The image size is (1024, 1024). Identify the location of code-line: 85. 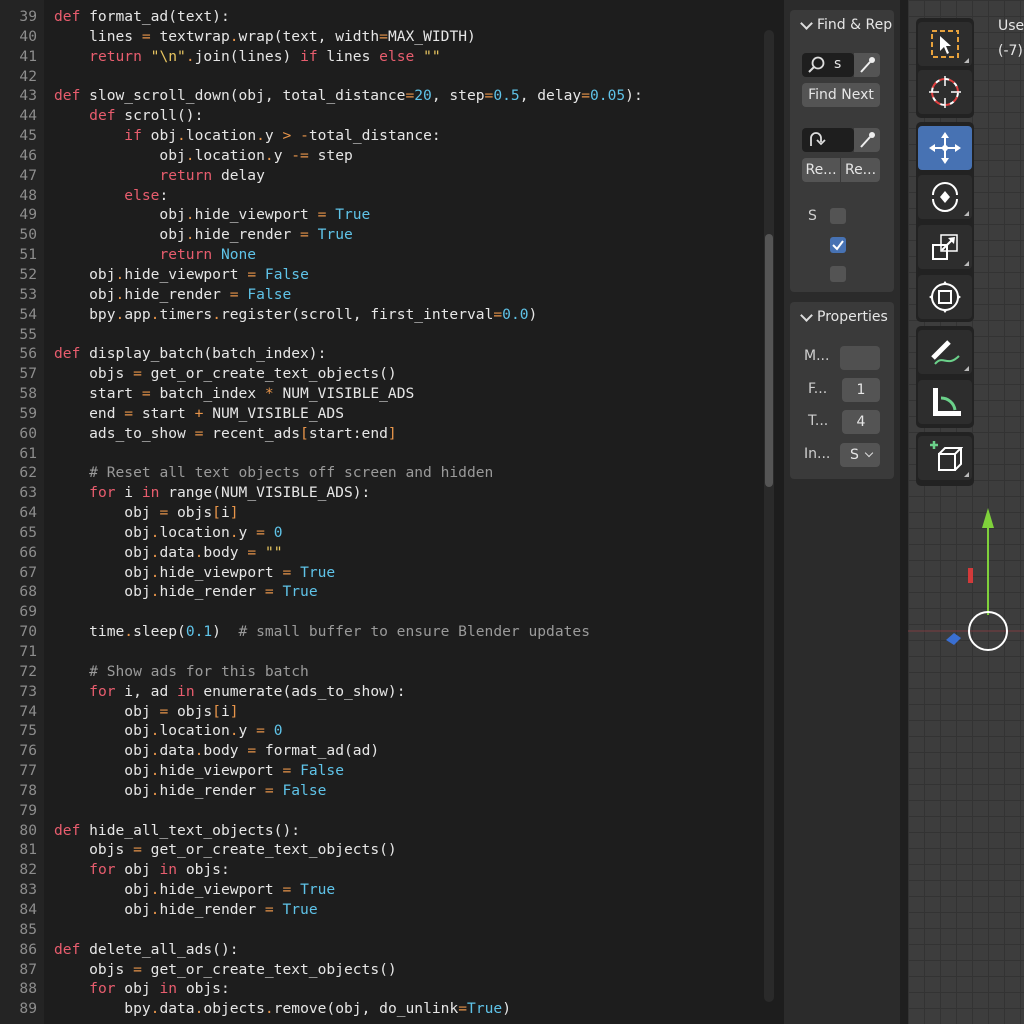
(382, 930).